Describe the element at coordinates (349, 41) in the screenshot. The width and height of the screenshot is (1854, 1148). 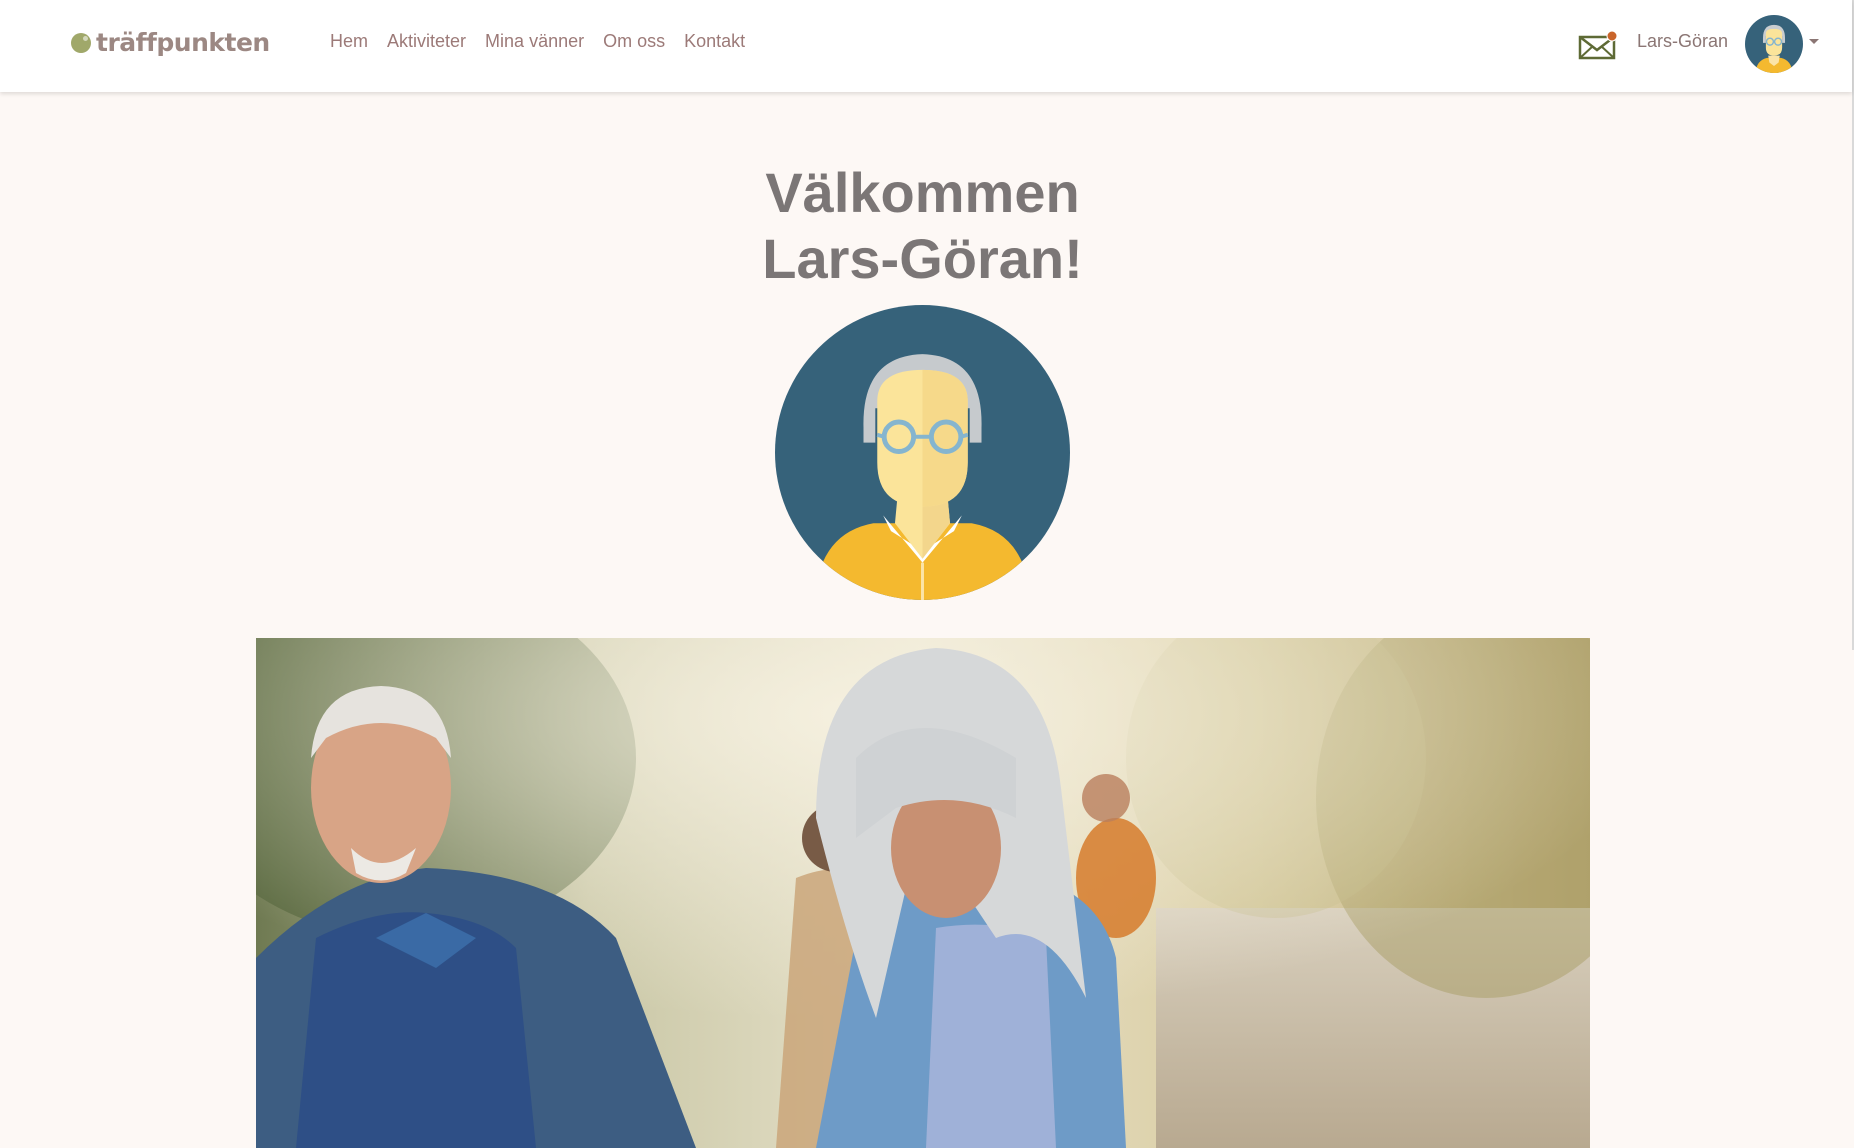
I see `nav-item-hem: Hem` at that location.